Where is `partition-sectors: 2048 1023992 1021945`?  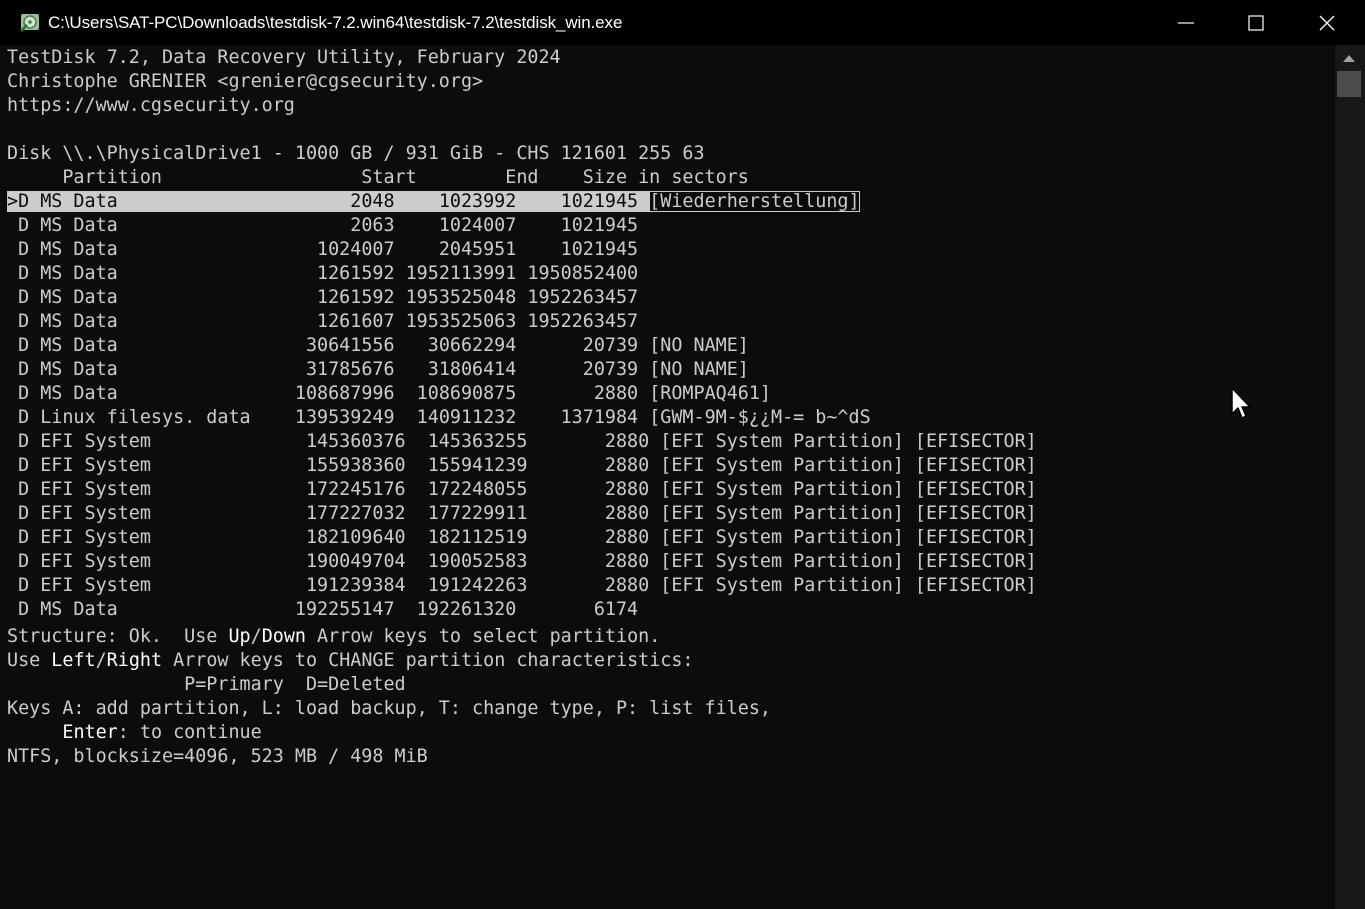 partition-sectors: 2048 1023992 1021945 is located at coordinates (383, 201).